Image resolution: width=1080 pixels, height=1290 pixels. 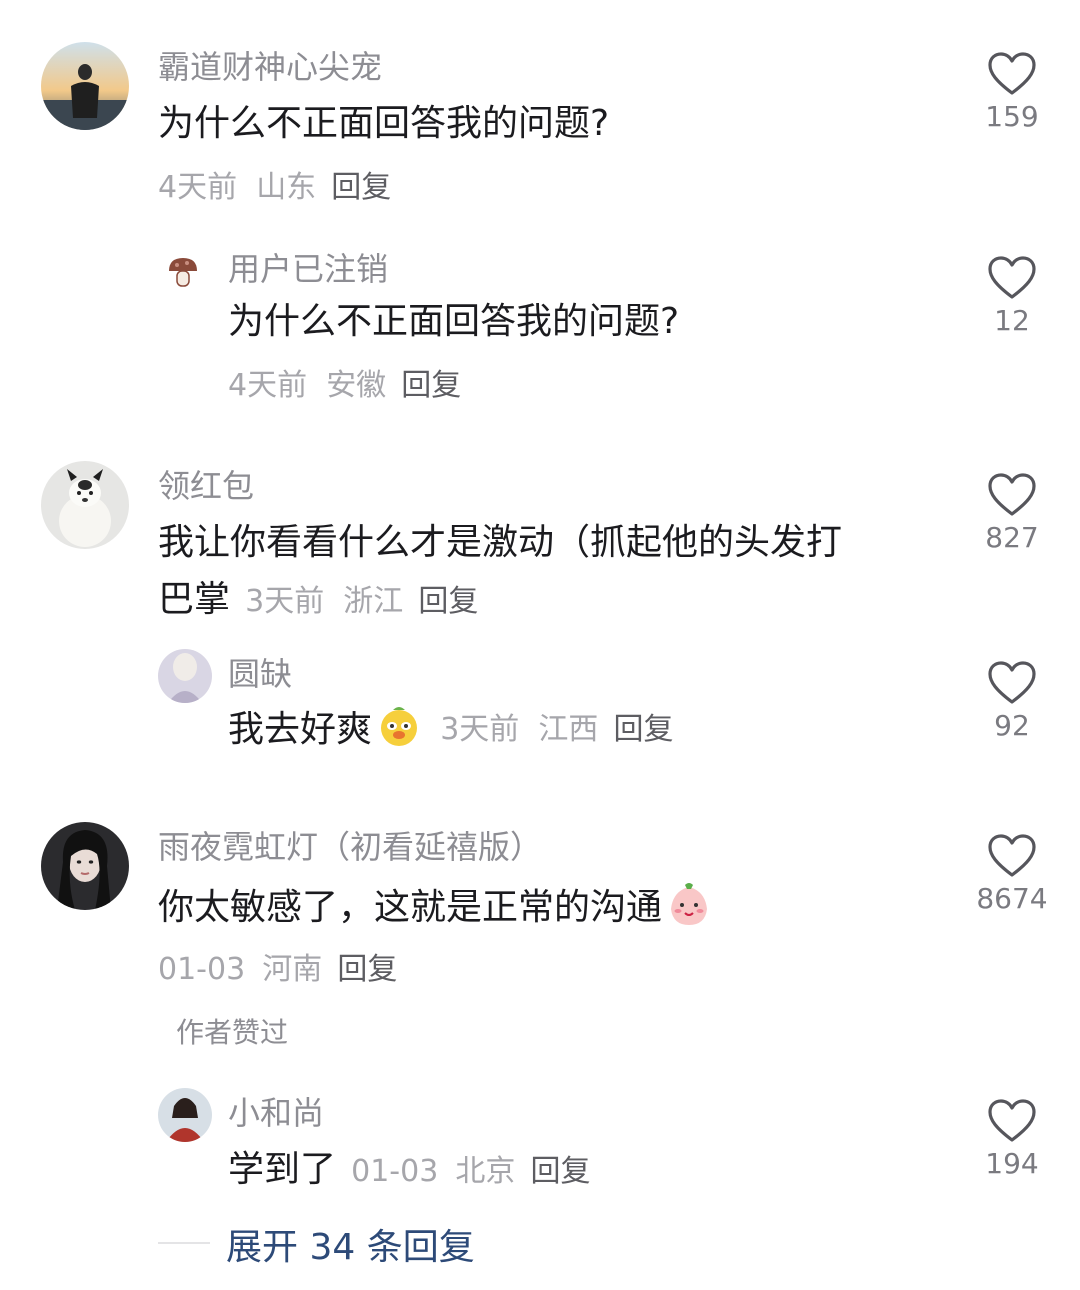 I want to click on username: 雨夜霓虹灯（初看延禧版）, so click(x=350, y=845).